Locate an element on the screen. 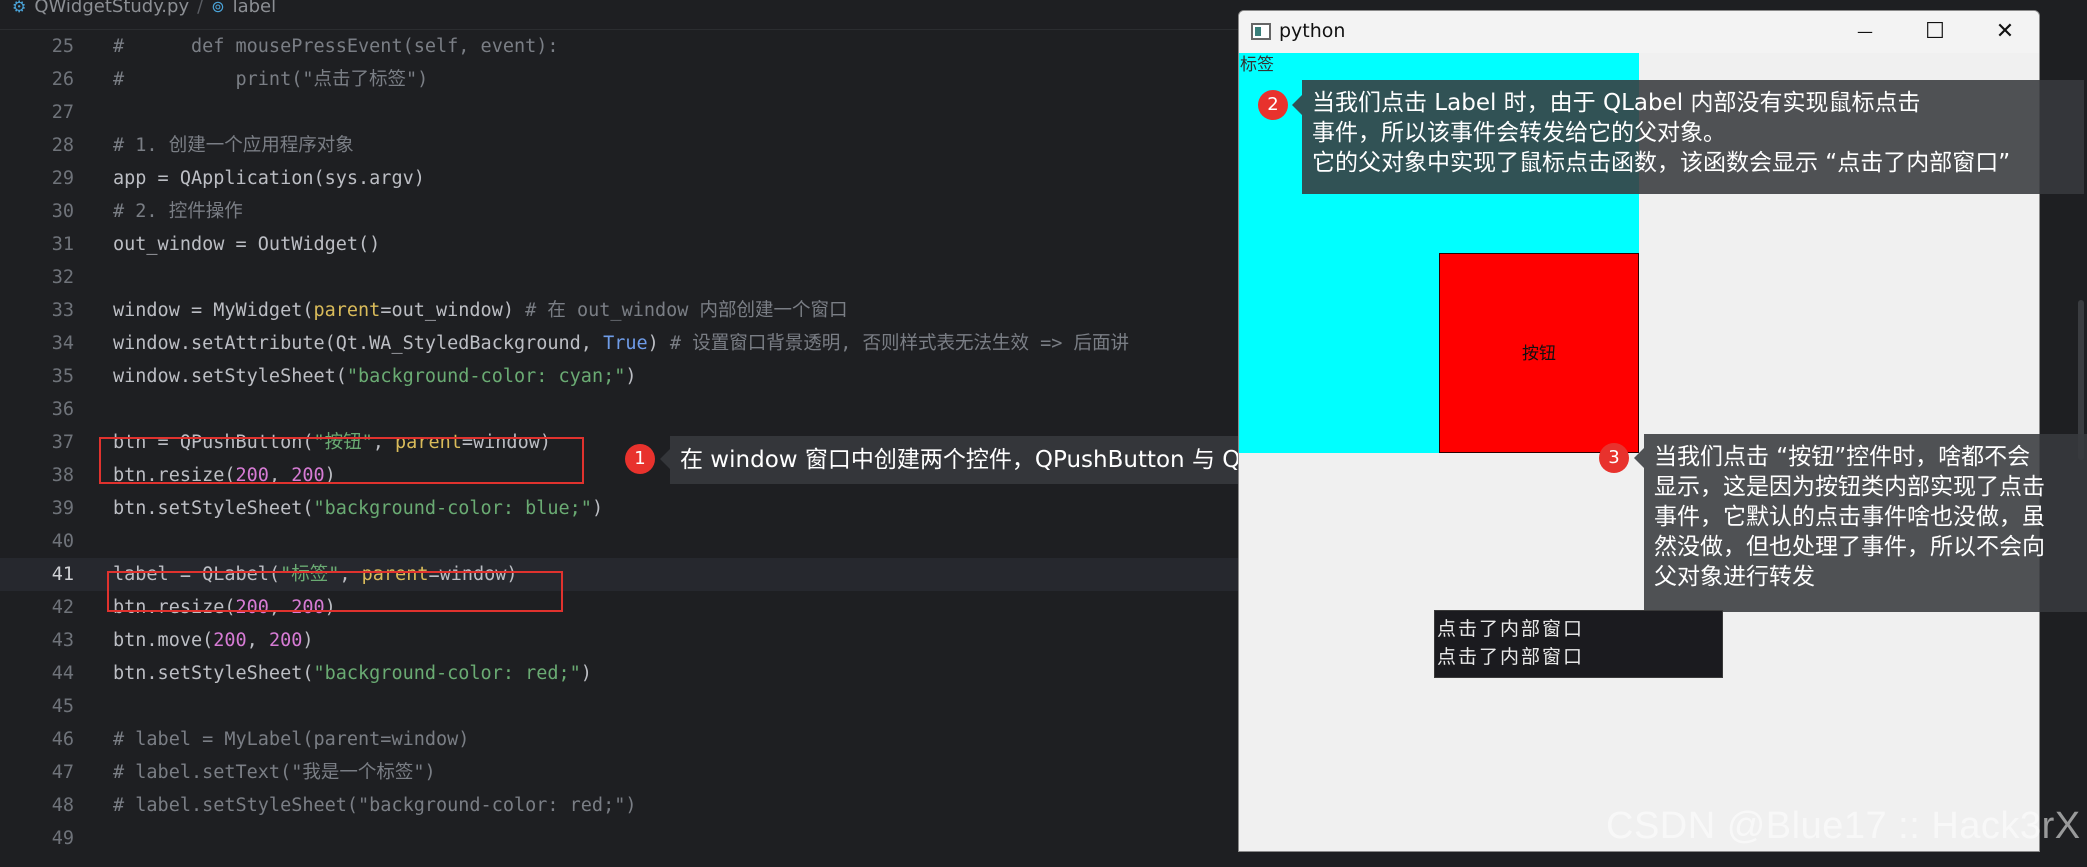 The image size is (2087, 867). code-line: 25 # def mousePressEvent(self, event): is located at coordinates (620, 46).